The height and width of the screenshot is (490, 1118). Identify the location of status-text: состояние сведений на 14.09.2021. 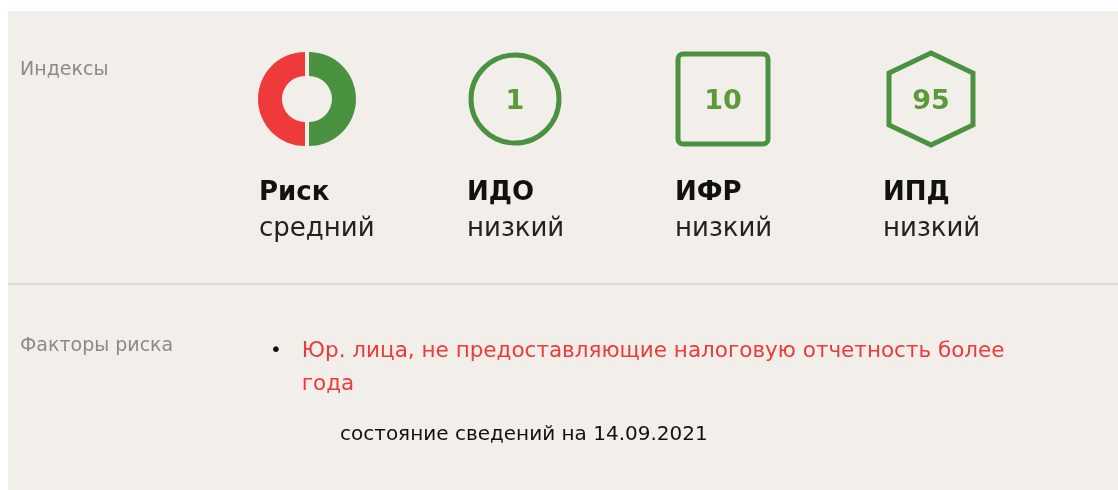
(524, 433).